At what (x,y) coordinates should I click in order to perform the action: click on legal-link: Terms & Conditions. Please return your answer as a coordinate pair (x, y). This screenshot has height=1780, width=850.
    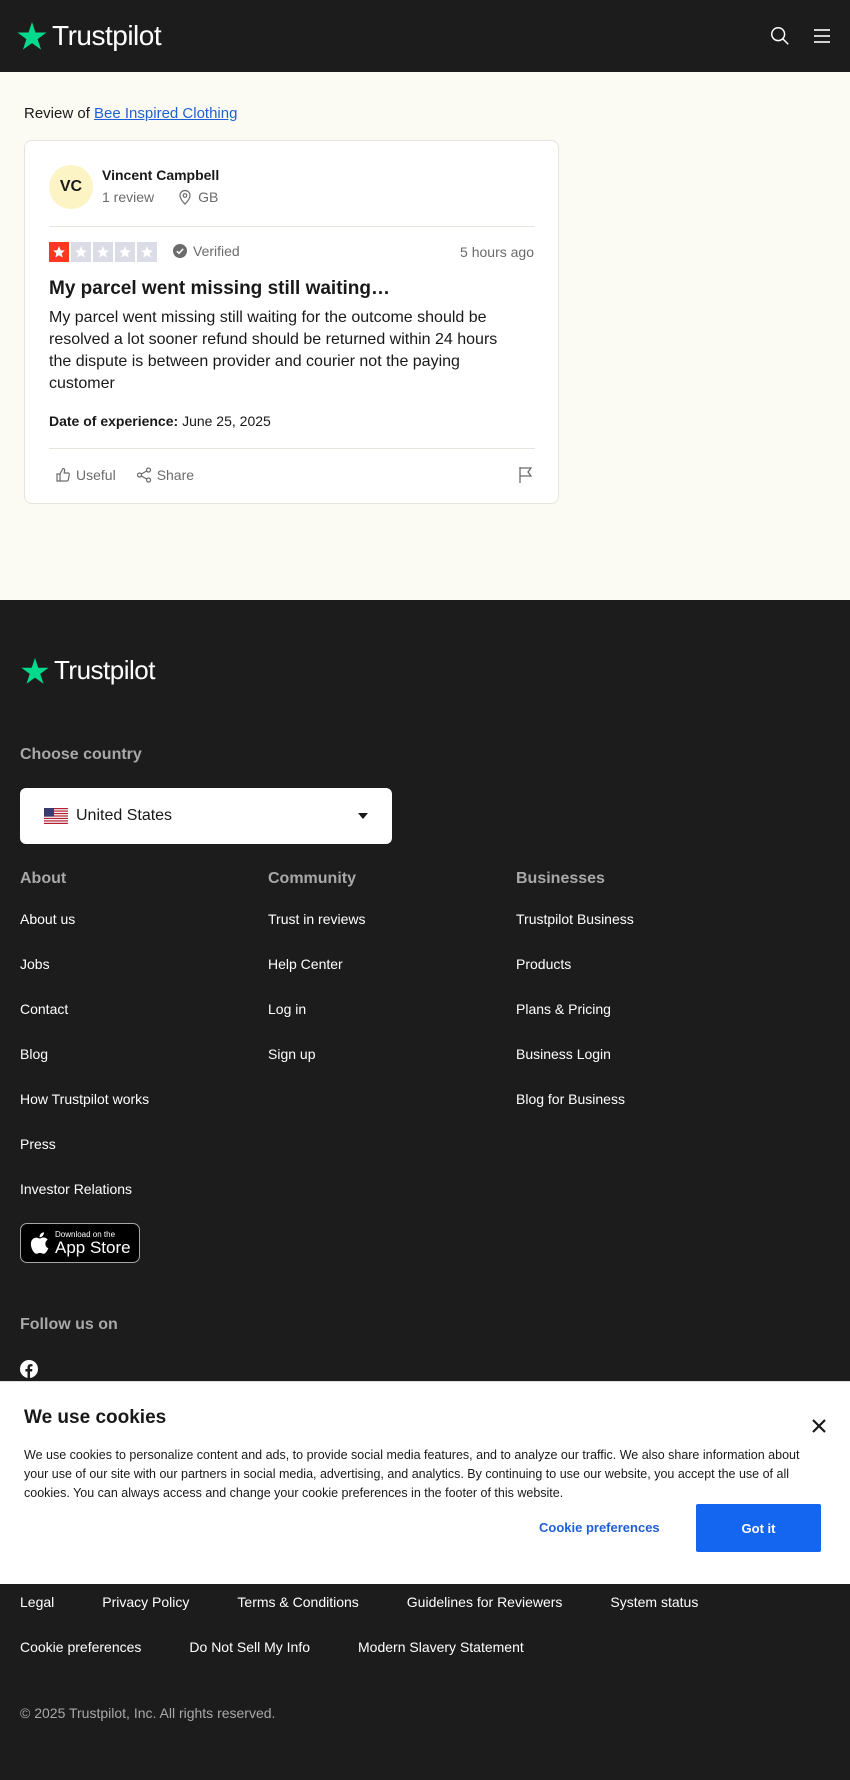
    Looking at the image, I should click on (297, 1602).